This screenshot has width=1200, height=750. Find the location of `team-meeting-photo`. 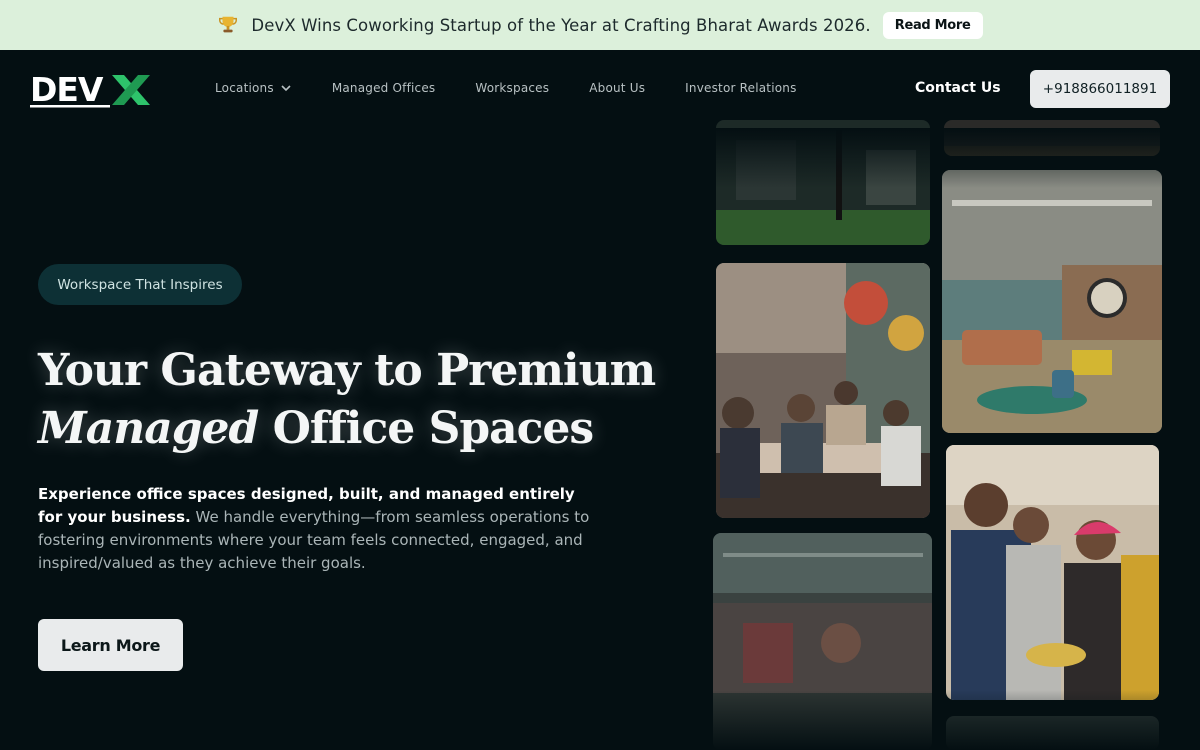

team-meeting-photo is located at coordinates (823, 390).